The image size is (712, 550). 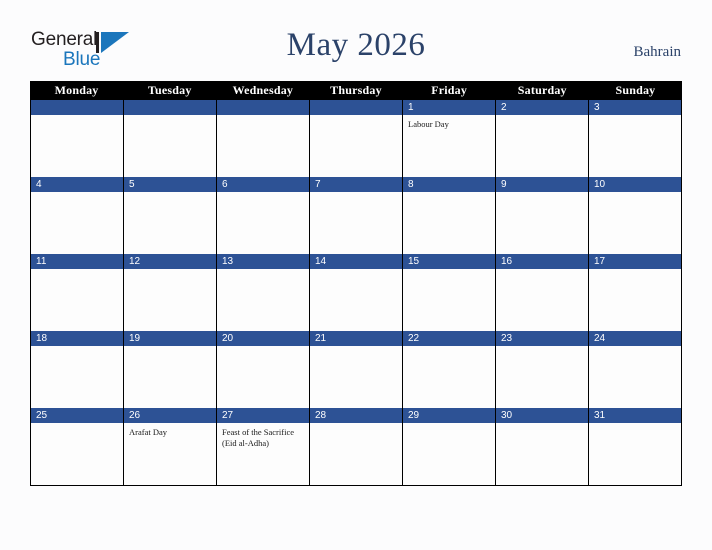 What do you see at coordinates (635, 90) in the screenshot?
I see `weekday-header-sunday: Sunday` at bounding box center [635, 90].